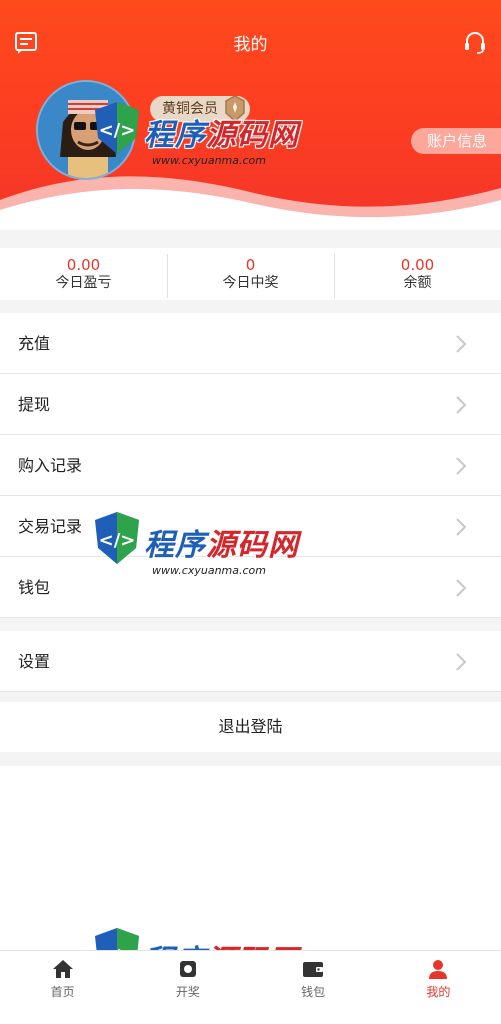 This screenshot has height=1024, width=501. Describe the element at coordinates (50, 526) in the screenshot. I see `menu-item-label: 交易记录` at that location.